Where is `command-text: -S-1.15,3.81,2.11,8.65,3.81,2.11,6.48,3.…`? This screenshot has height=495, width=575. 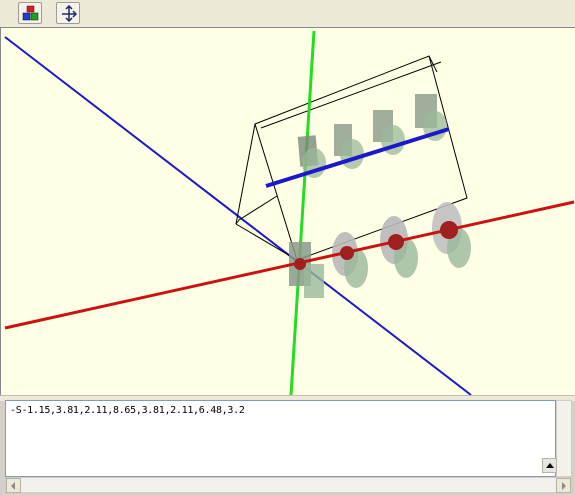 command-text: -S-1.15,3.81,2.11,8.65,3.81,2.11,6.48,3.… is located at coordinates (127, 410).